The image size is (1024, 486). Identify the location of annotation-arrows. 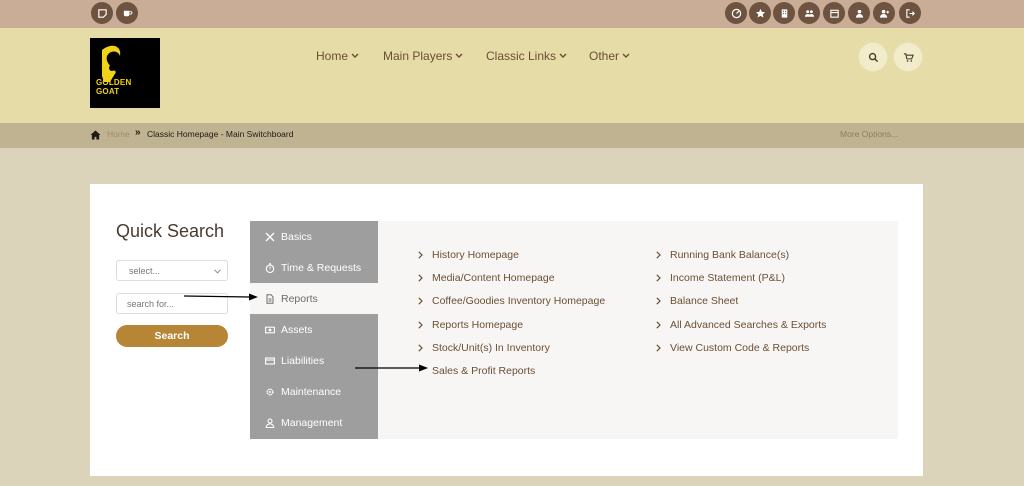
(305, 332).